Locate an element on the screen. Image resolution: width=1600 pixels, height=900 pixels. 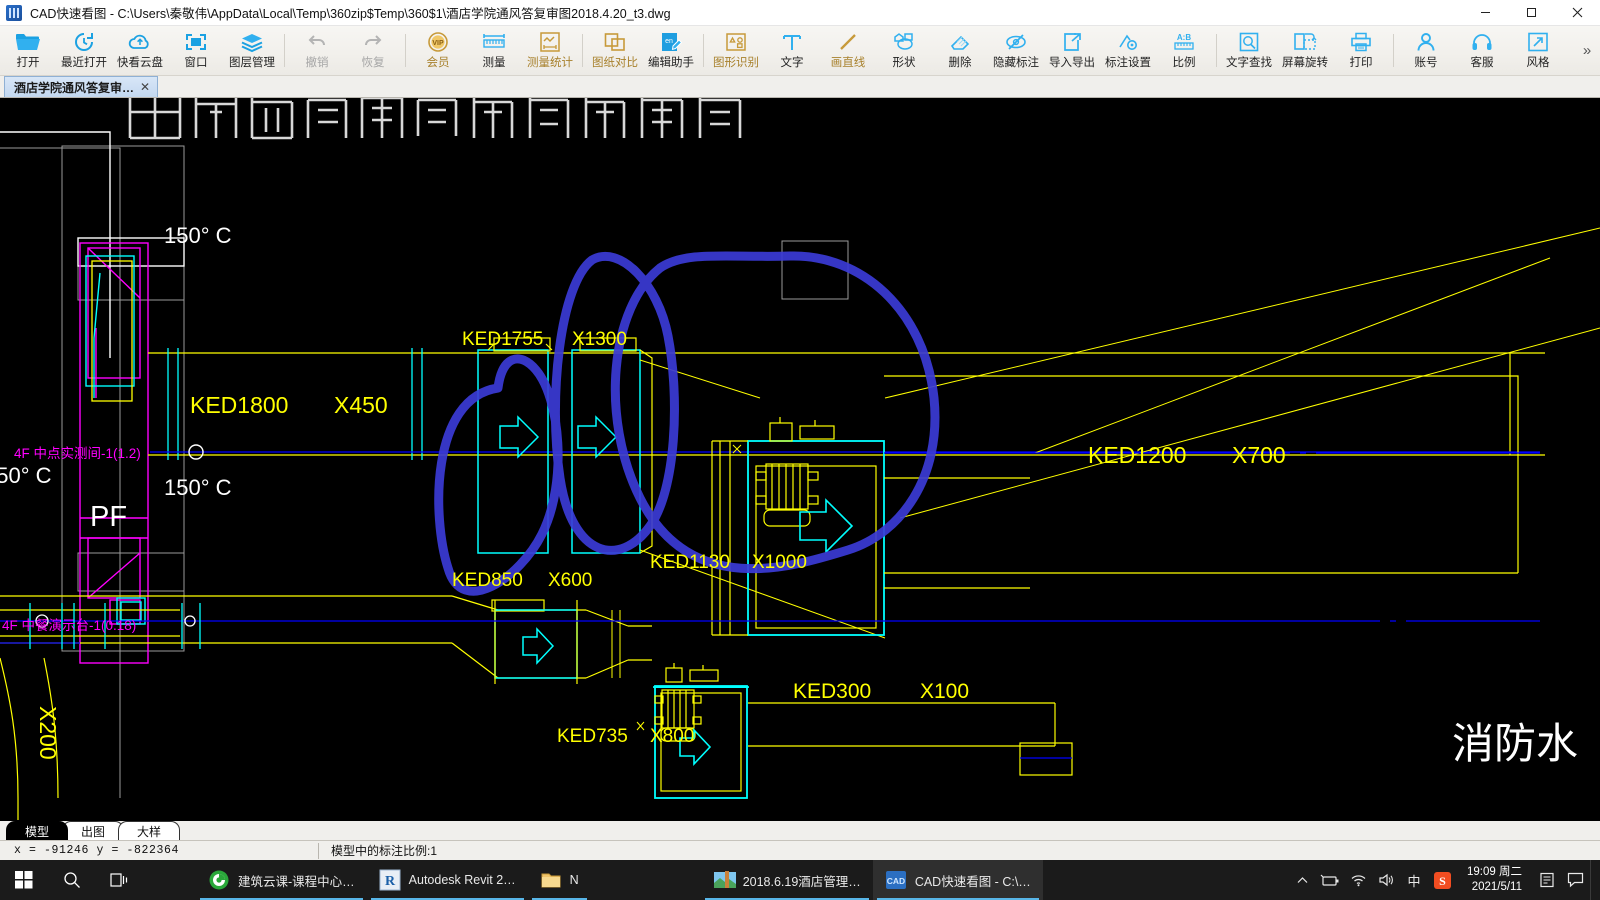
label-ked1130: KED1130 is located at coordinates (690, 562).